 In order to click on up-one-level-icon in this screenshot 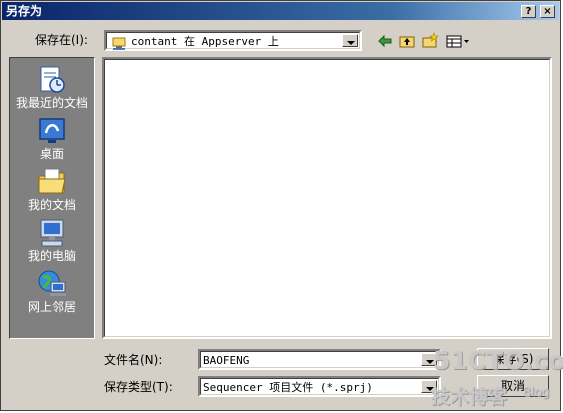, I will do `click(407, 41)`.